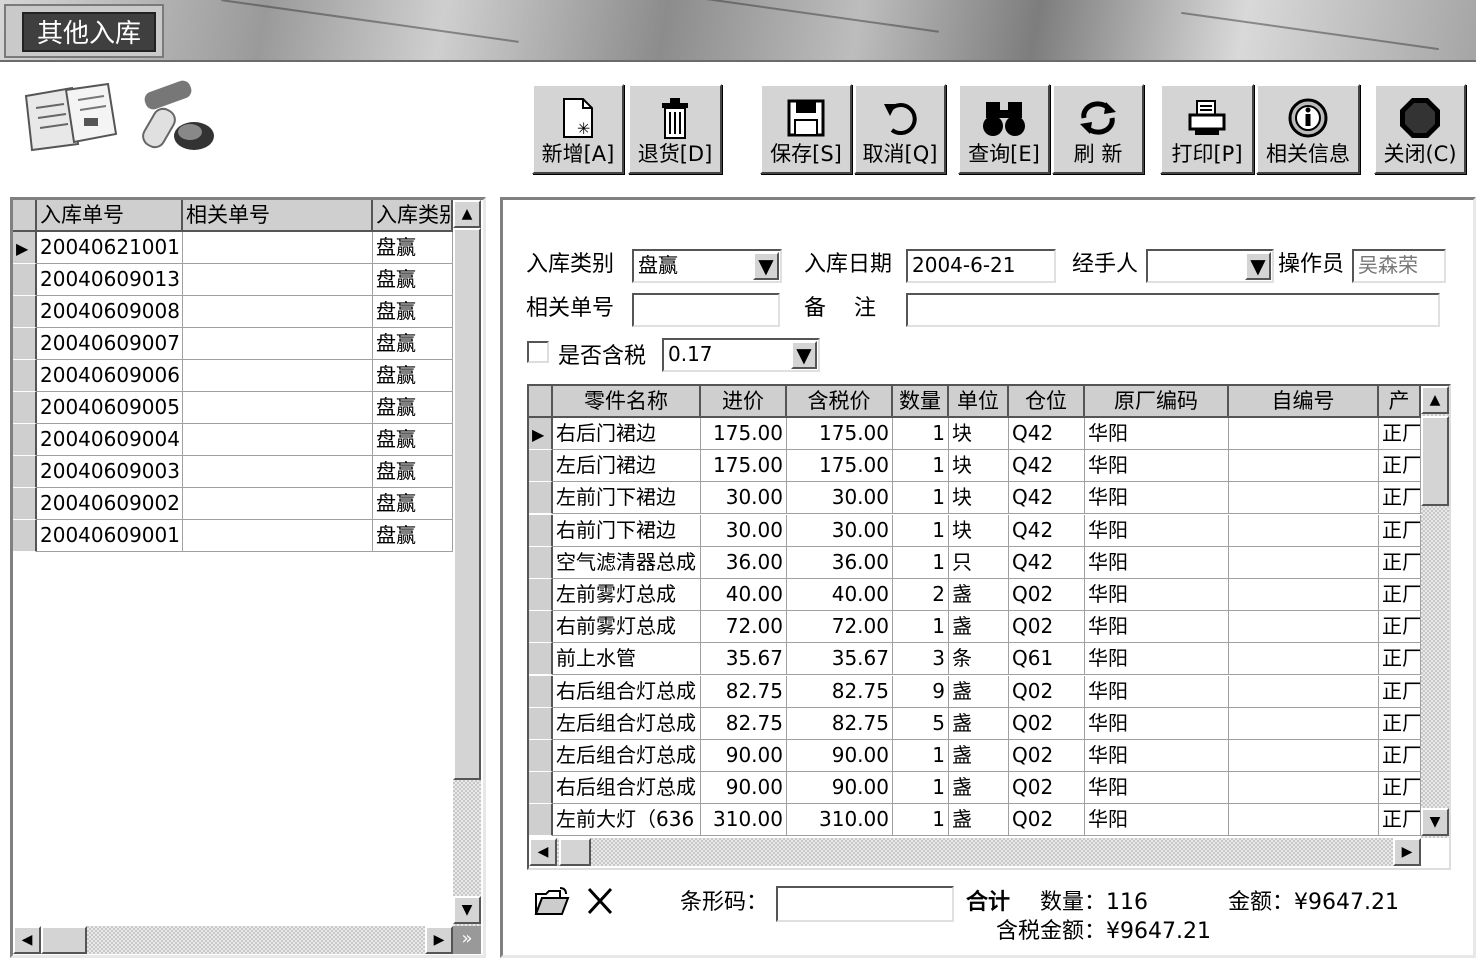  What do you see at coordinates (413, 312) in the screenshot?
I see `cell-type: 盘赢` at bounding box center [413, 312].